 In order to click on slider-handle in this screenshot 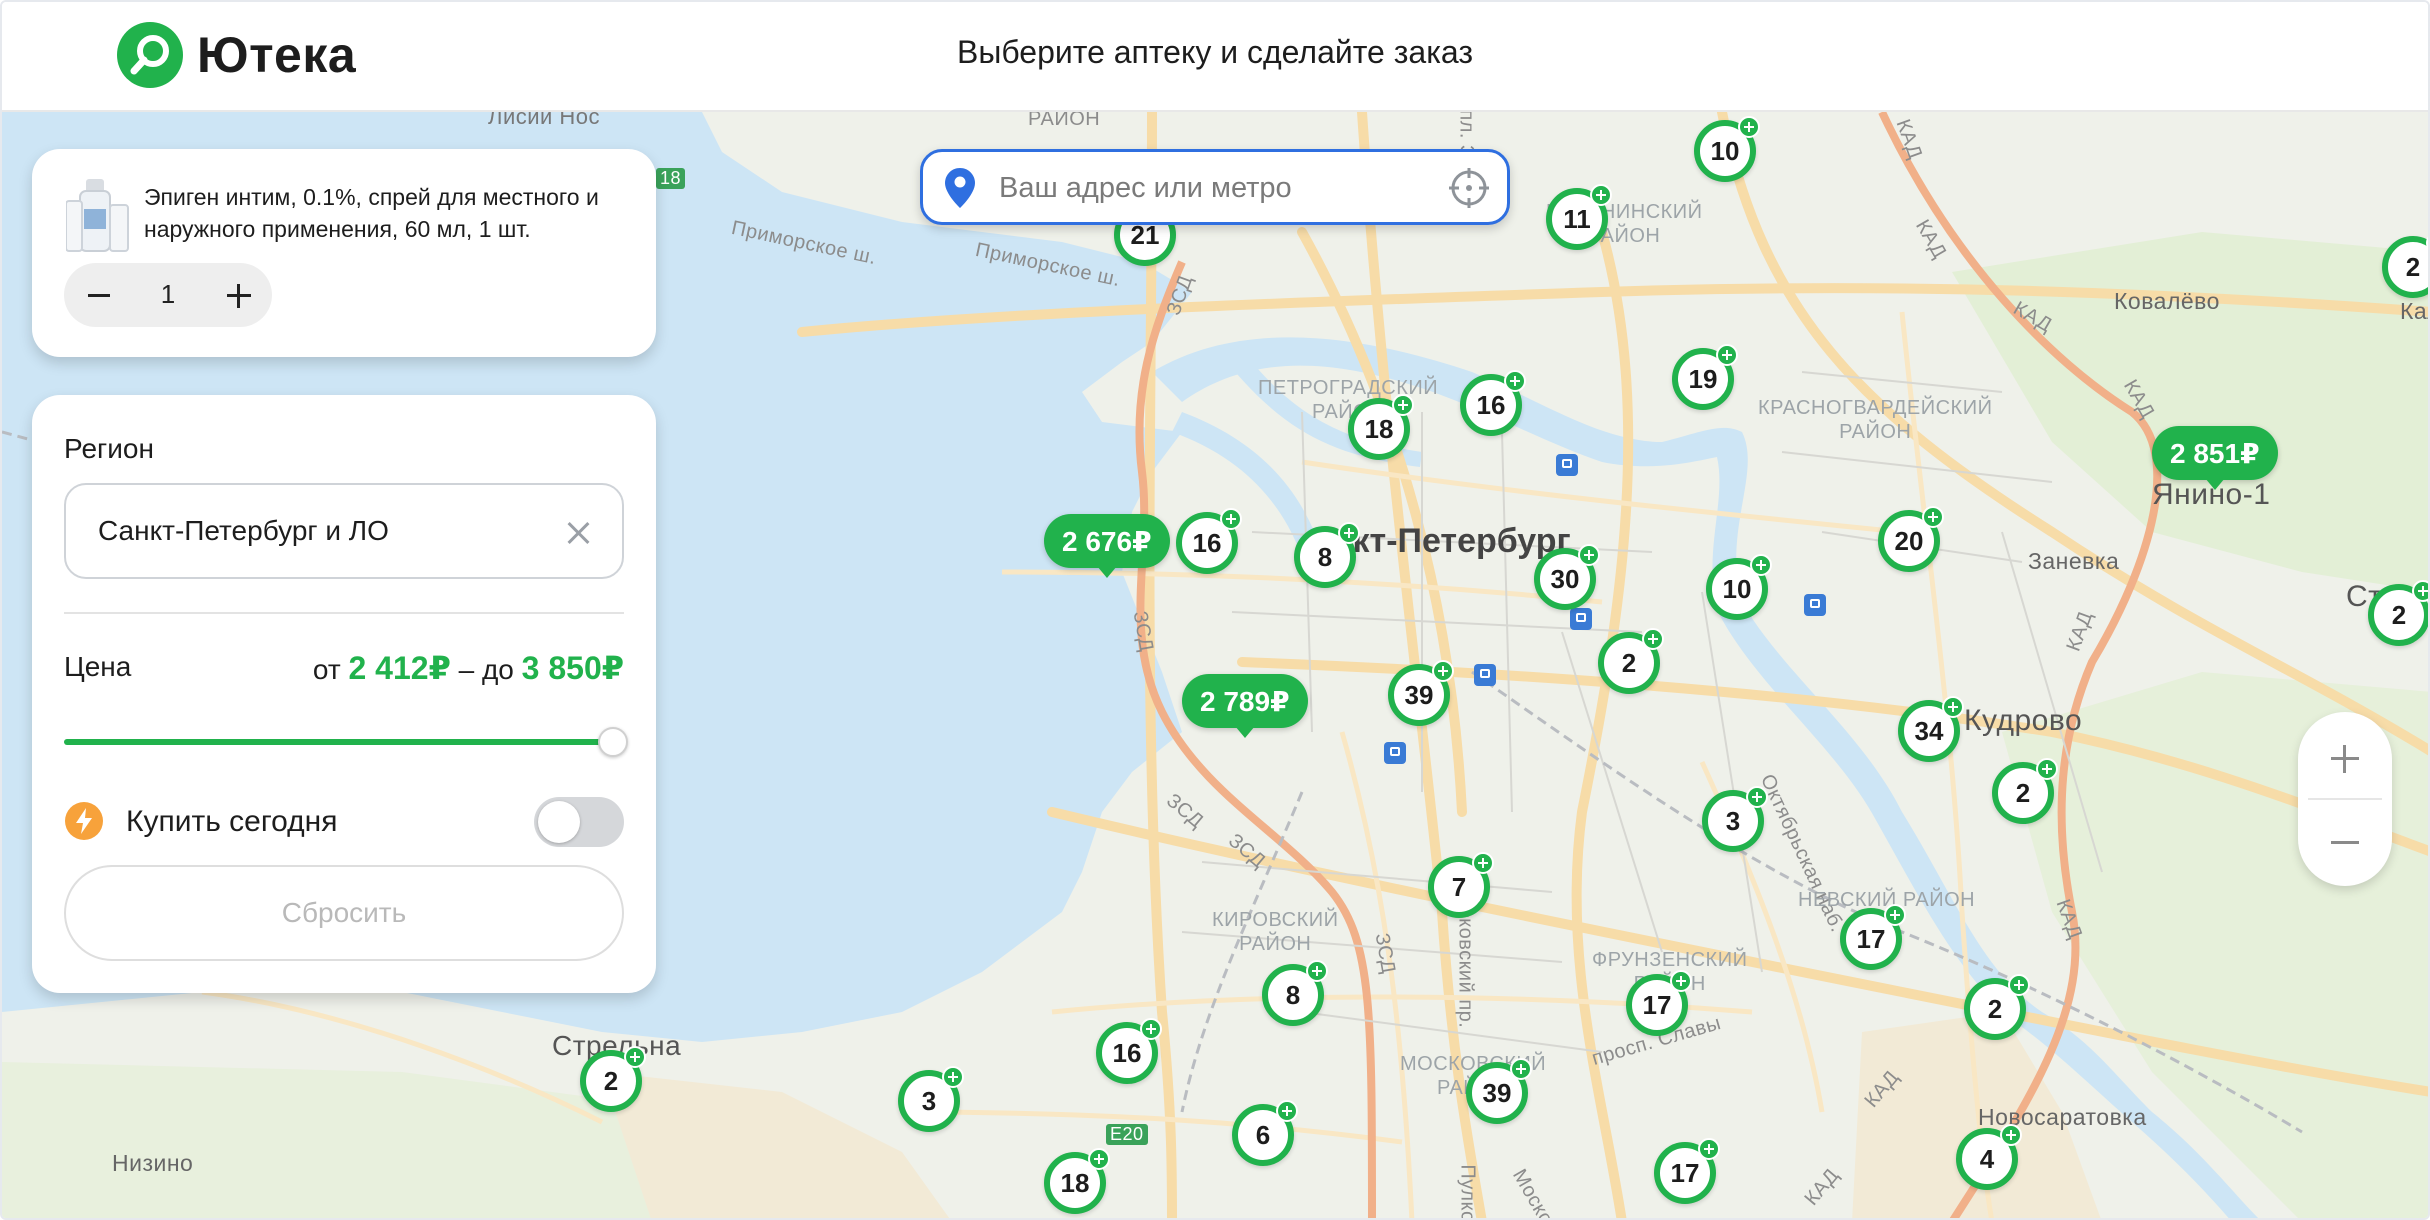, I will do `click(612, 742)`.